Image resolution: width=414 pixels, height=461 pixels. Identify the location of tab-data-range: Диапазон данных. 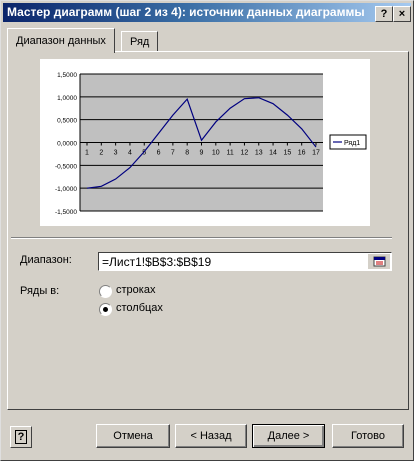
(61, 40).